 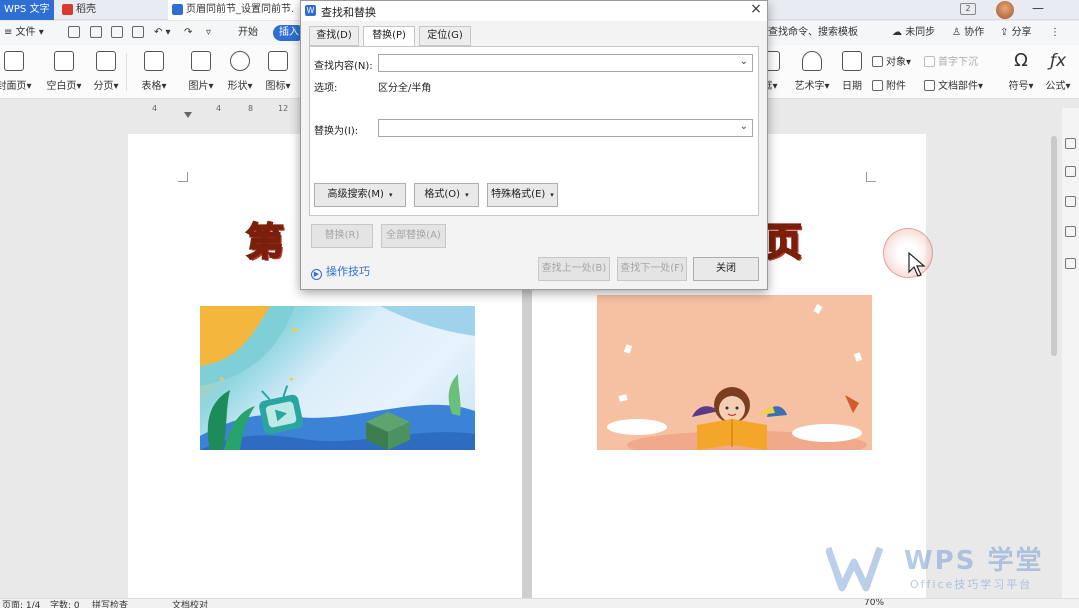 I want to click on save-icon, so click(x=74, y=32).